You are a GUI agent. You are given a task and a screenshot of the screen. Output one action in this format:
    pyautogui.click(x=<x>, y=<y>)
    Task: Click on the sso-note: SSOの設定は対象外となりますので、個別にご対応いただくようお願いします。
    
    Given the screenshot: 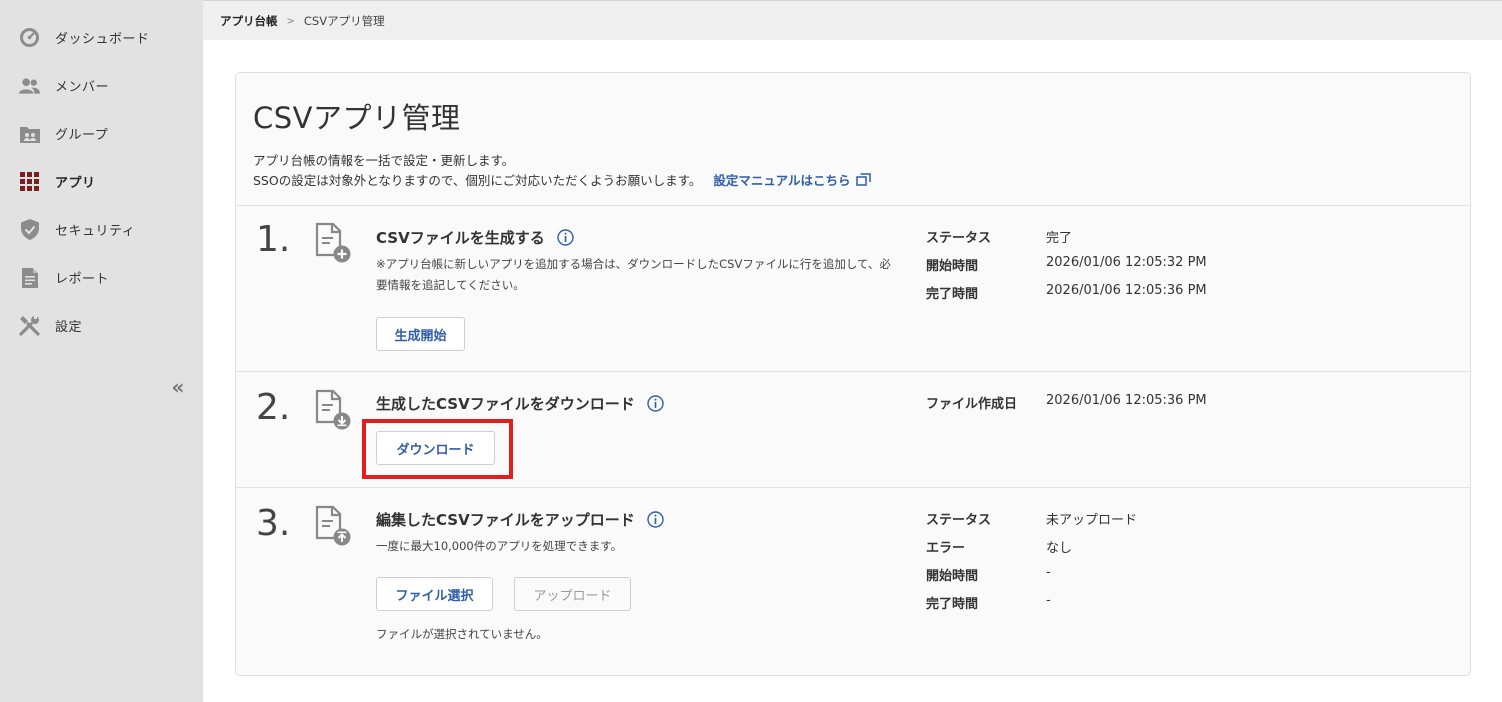 What is the action you would take?
    pyautogui.click(x=477, y=180)
    